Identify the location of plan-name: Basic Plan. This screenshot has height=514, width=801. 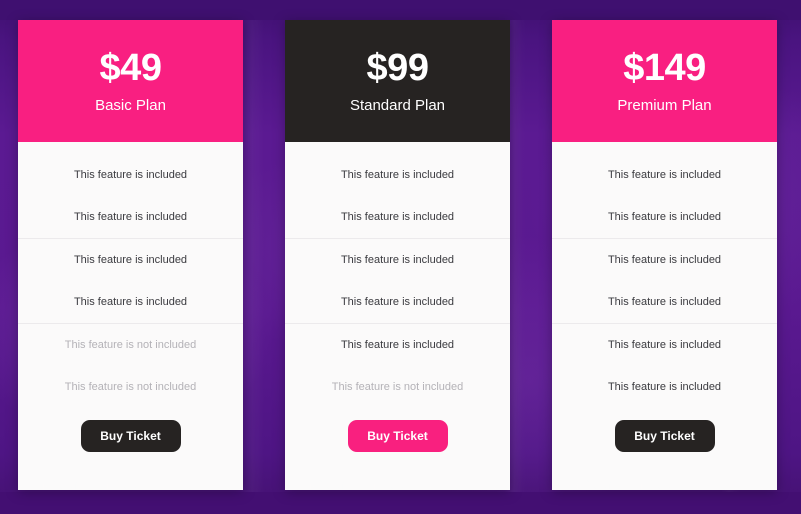
(130, 105).